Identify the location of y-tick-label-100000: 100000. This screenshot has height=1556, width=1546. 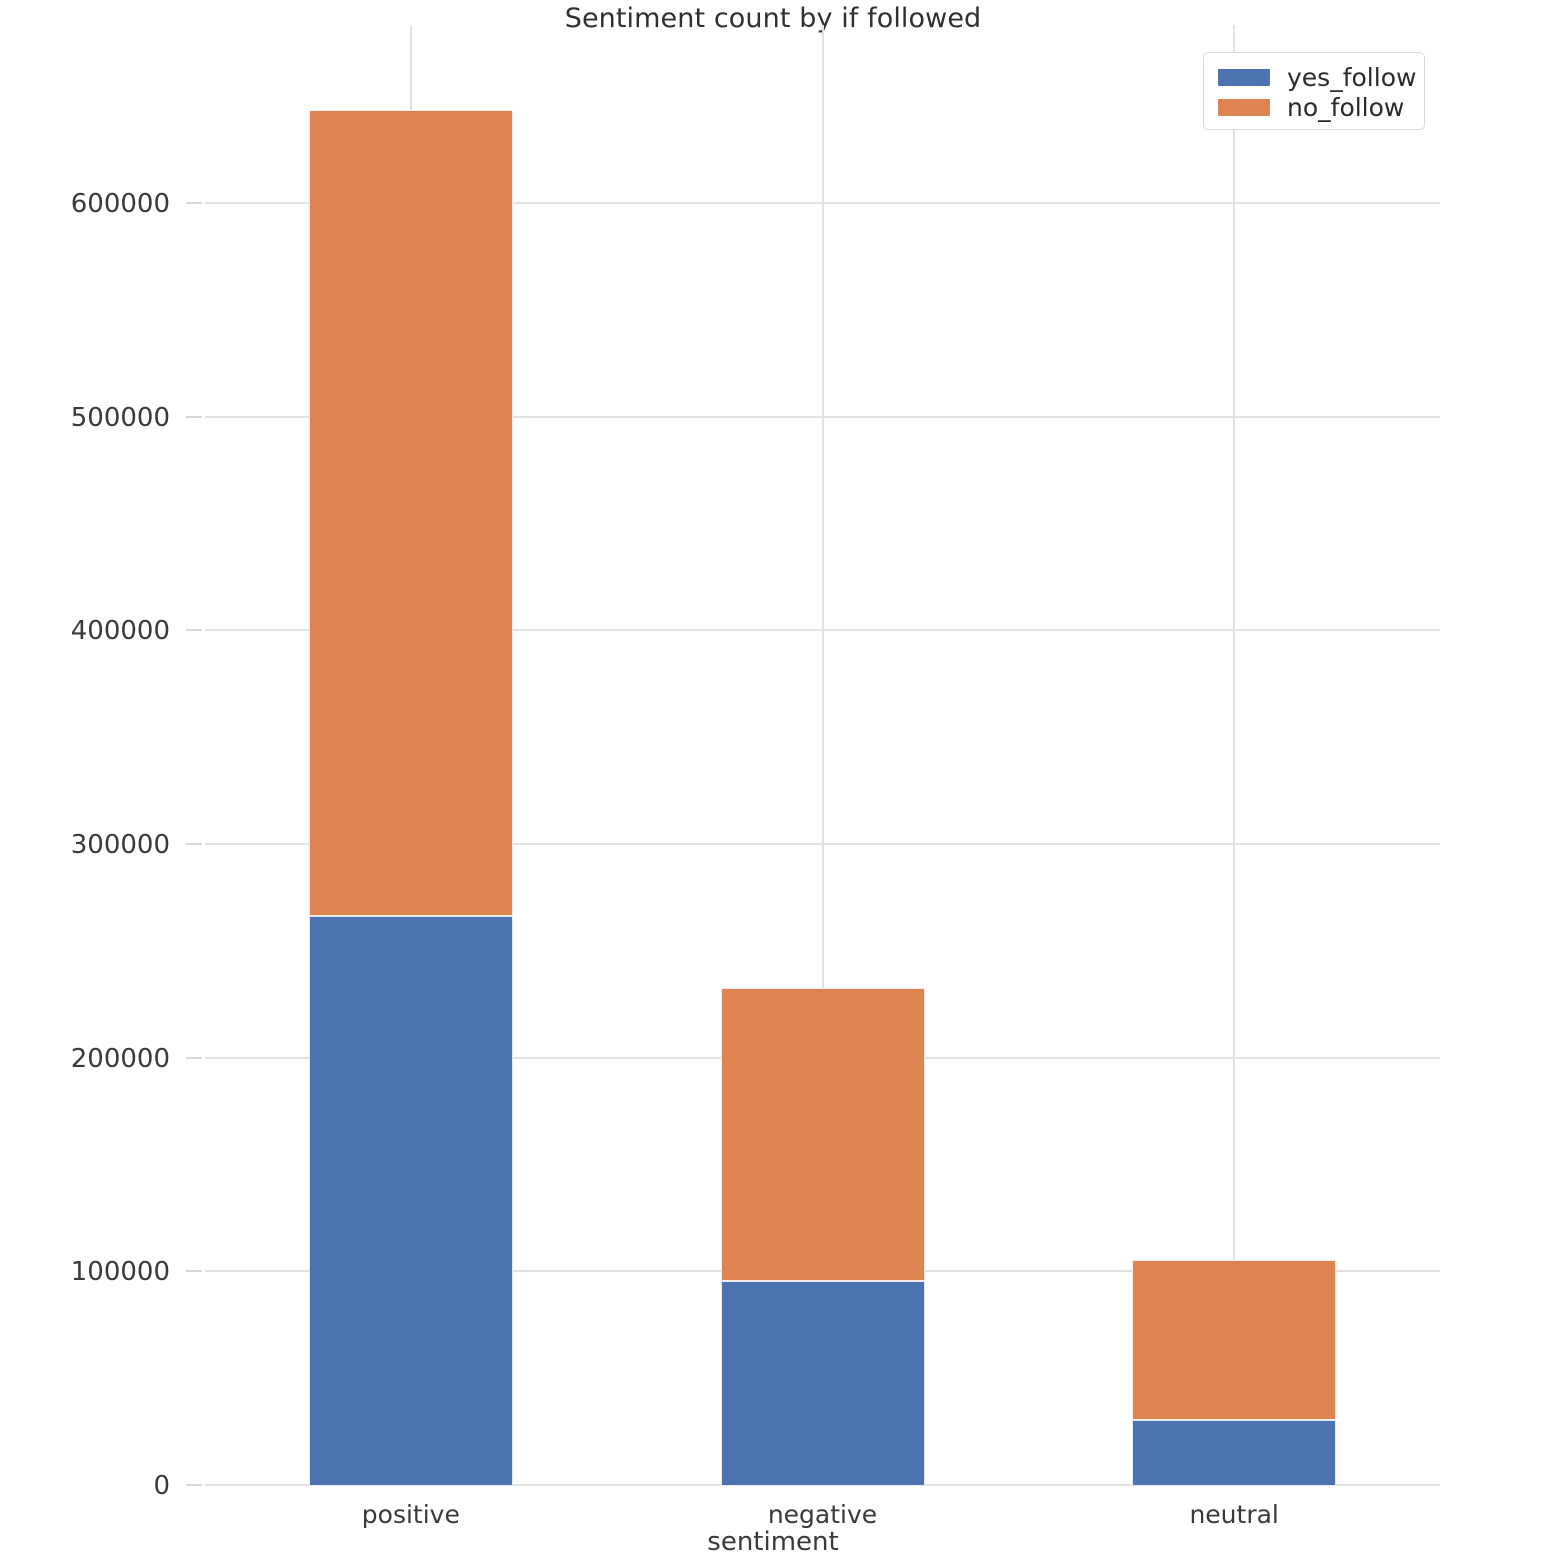
(120, 1272).